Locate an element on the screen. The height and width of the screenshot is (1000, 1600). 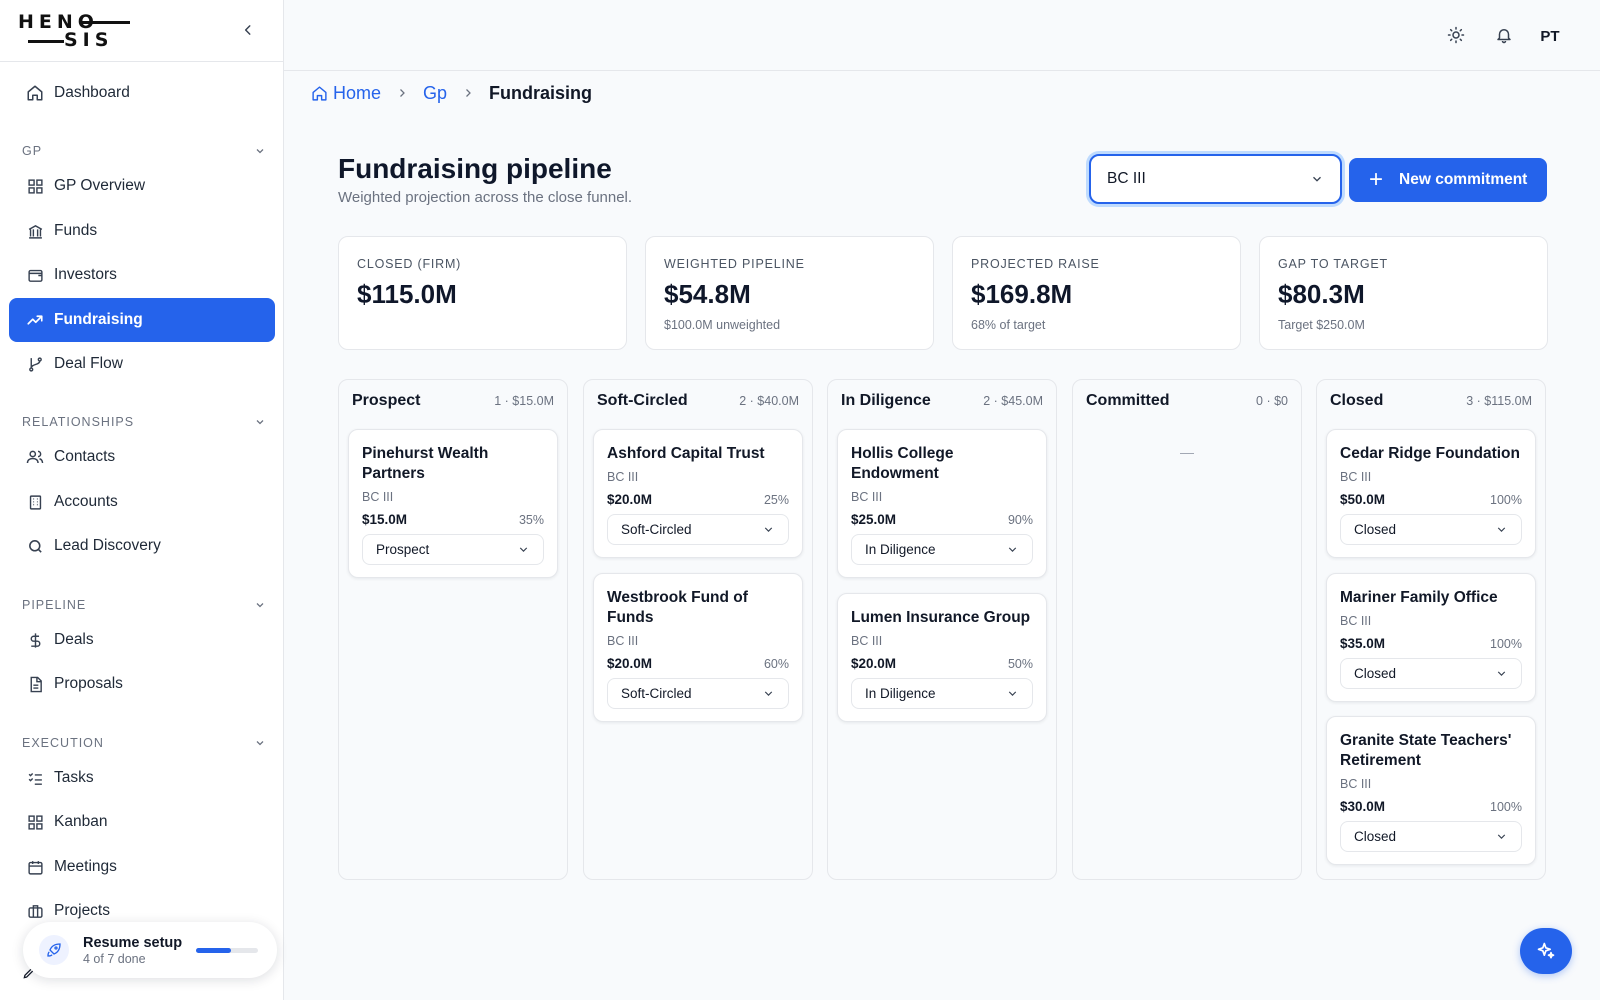
sidebar-item-deal-flow: Deal Flow is located at coordinates (142, 364).